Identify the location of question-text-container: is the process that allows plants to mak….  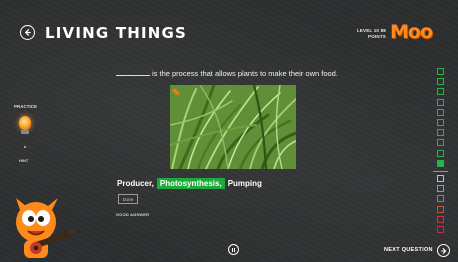
(227, 73).